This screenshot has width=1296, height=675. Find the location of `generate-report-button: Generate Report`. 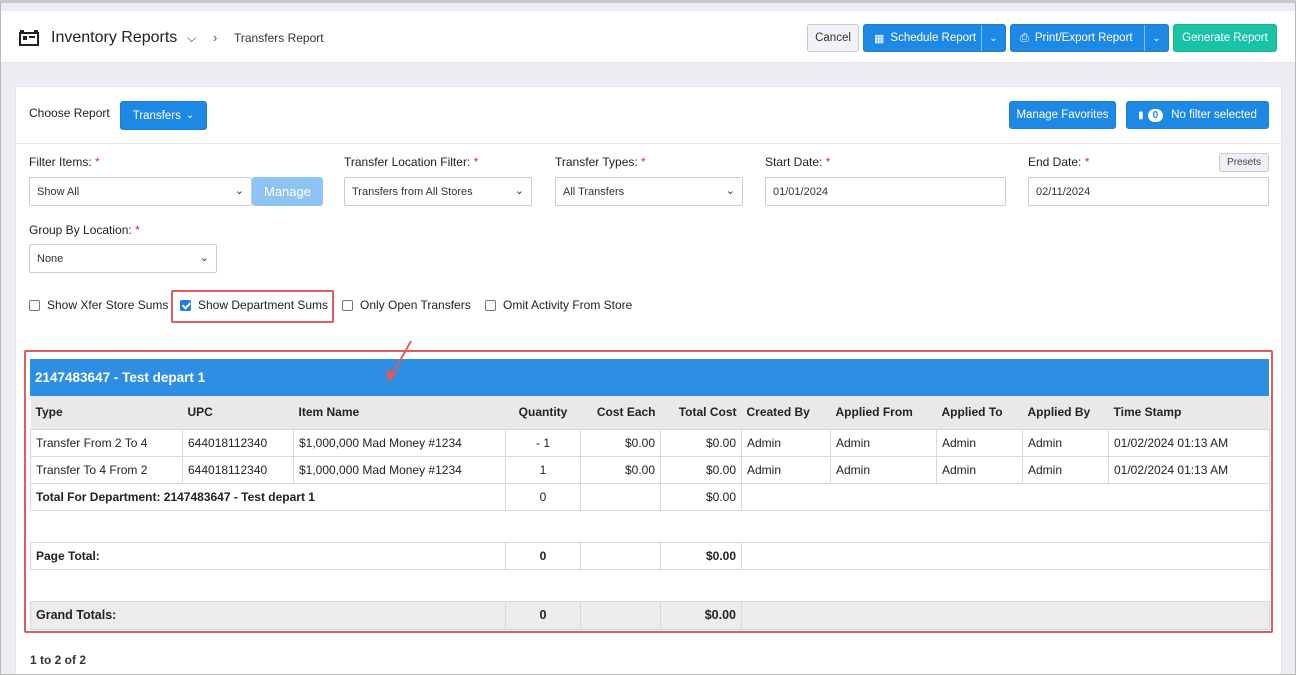

generate-report-button: Generate Report is located at coordinates (1225, 38).